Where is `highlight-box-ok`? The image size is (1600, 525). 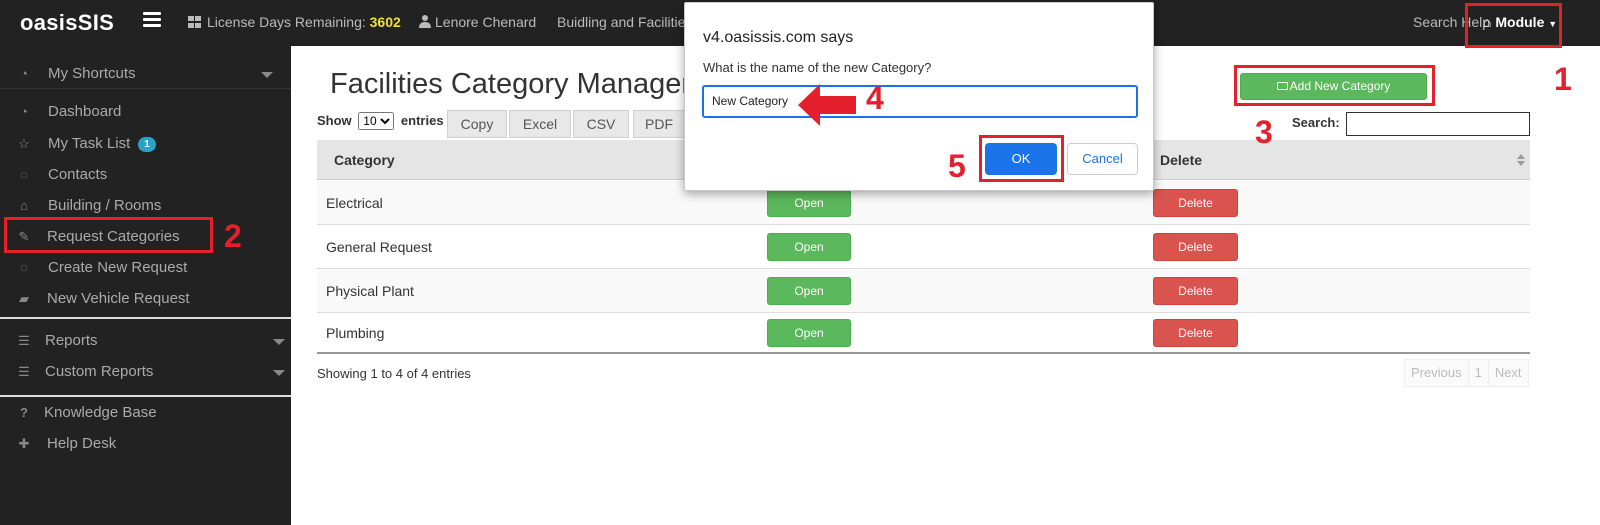
highlight-box-ok is located at coordinates (1021, 158).